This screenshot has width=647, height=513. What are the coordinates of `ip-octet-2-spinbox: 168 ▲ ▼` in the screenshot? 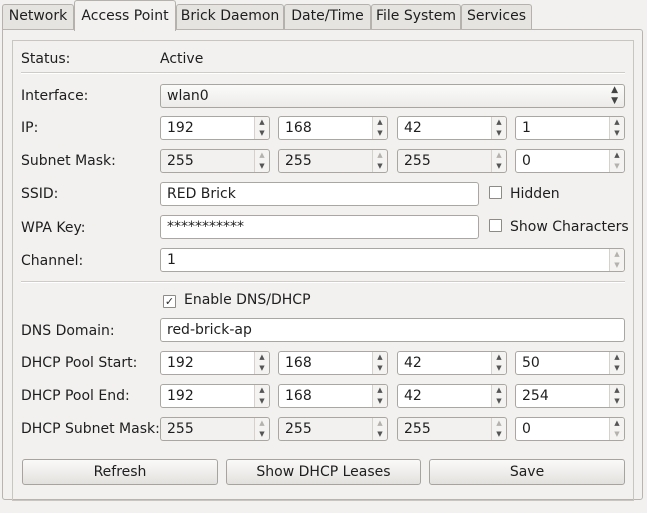 It's located at (333, 128).